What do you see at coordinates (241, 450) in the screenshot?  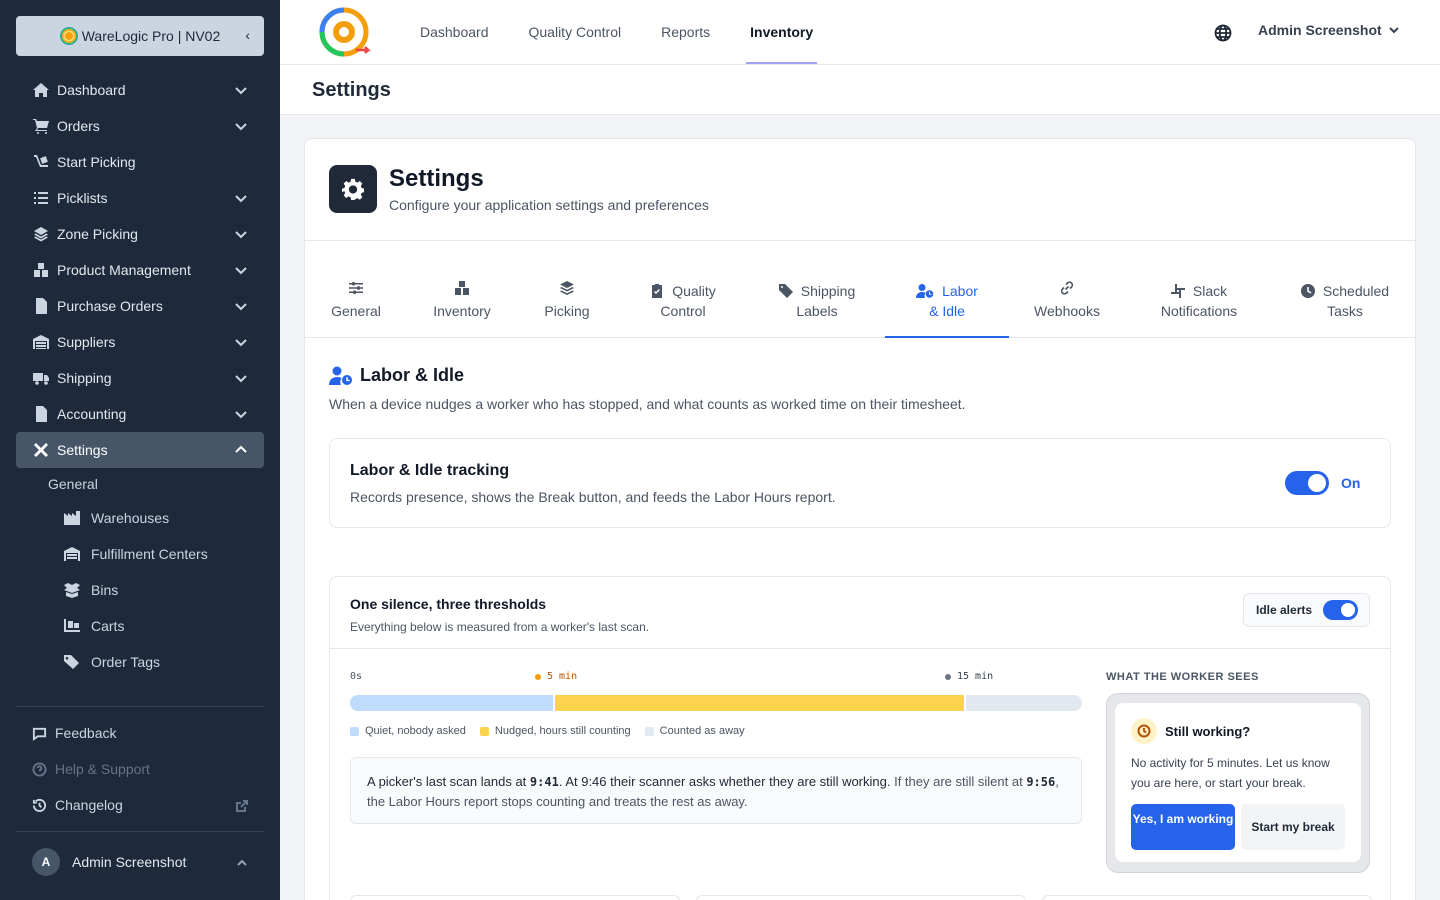 I see `chevron-up-icon` at bounding box center [241, 450].